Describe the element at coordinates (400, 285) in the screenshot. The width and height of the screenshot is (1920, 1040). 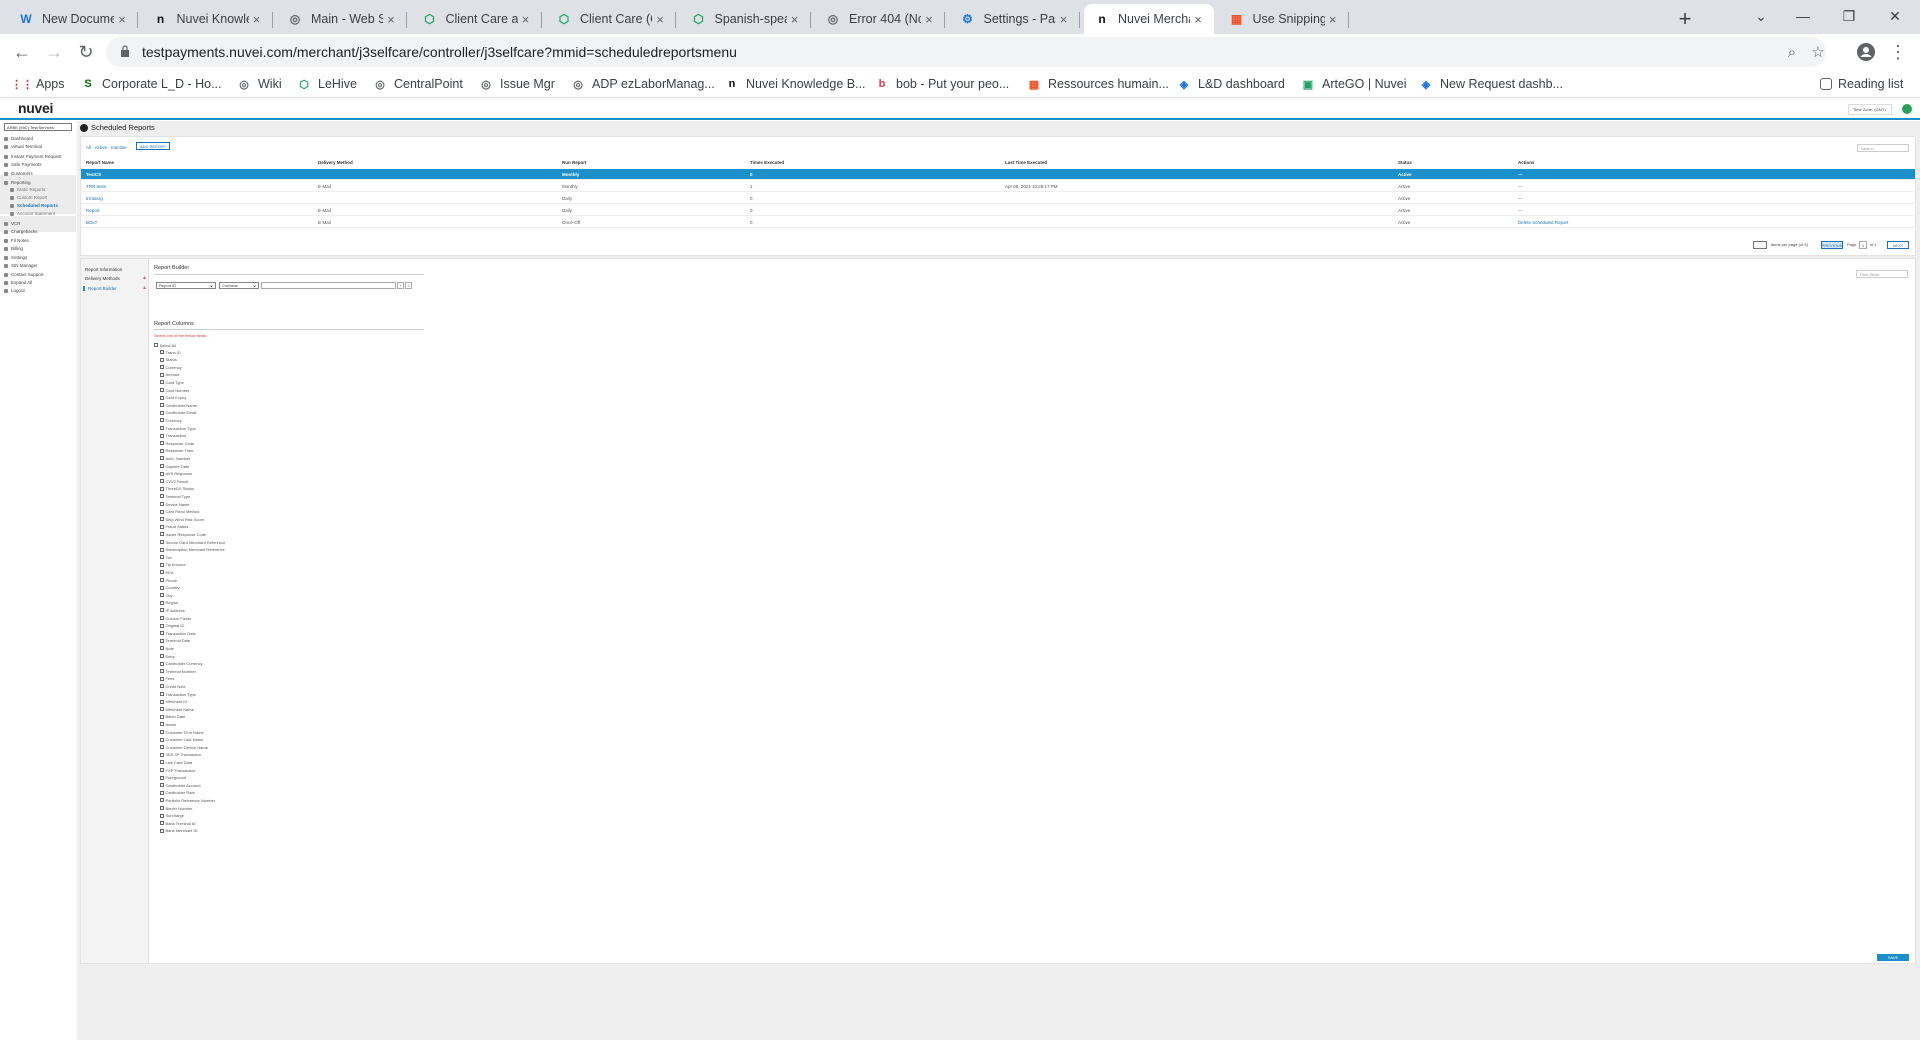
I see `add-filter-button: +` at that location.